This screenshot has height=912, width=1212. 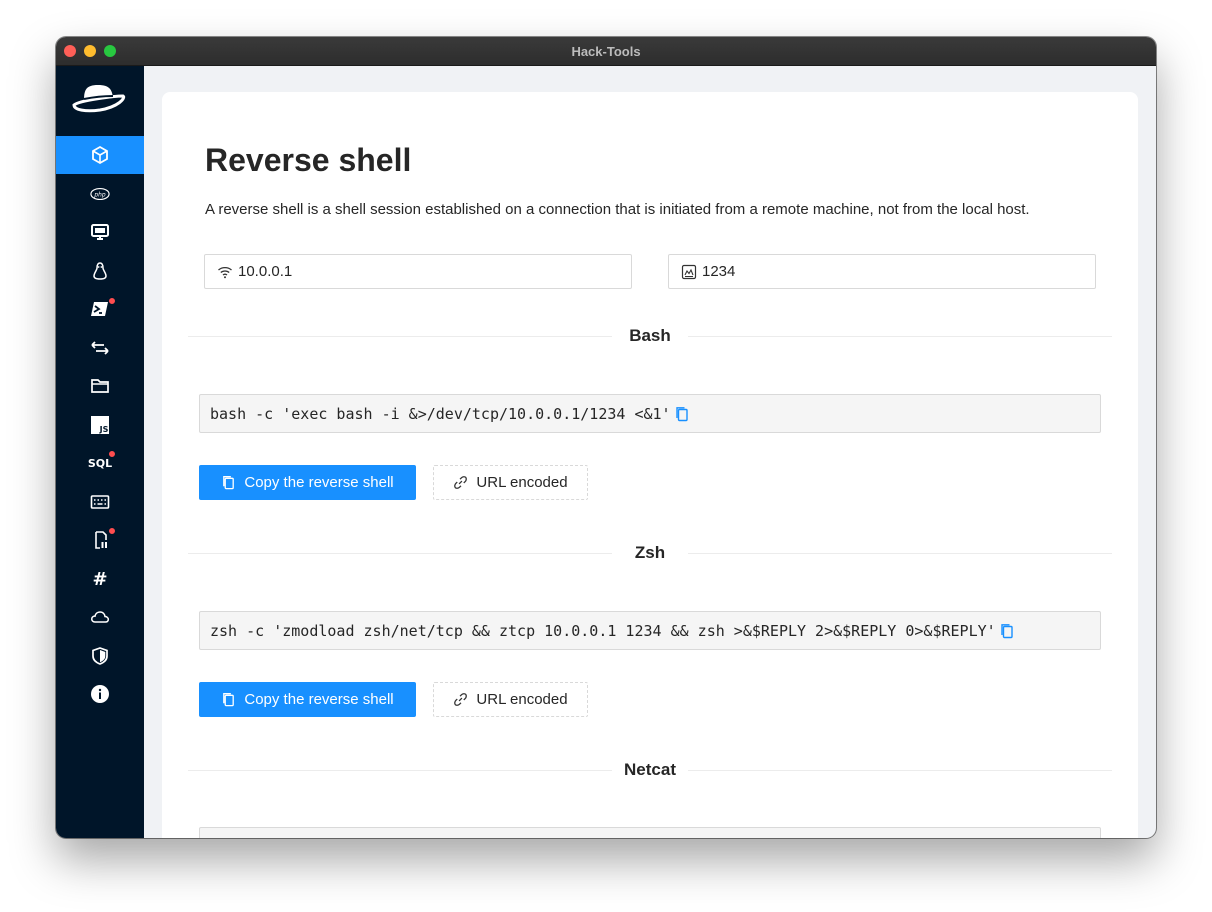 I want to click on desktop-icon, so click(x=100, y=232).